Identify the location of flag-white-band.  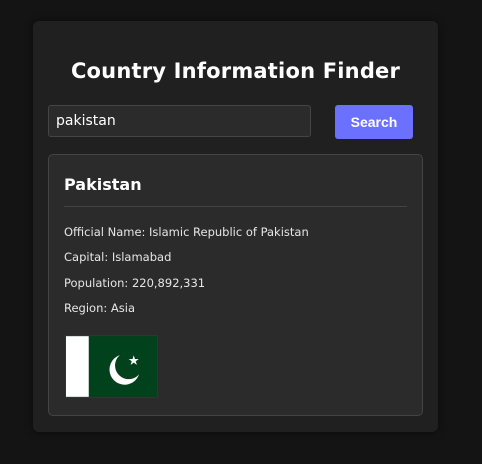
(77, 366).